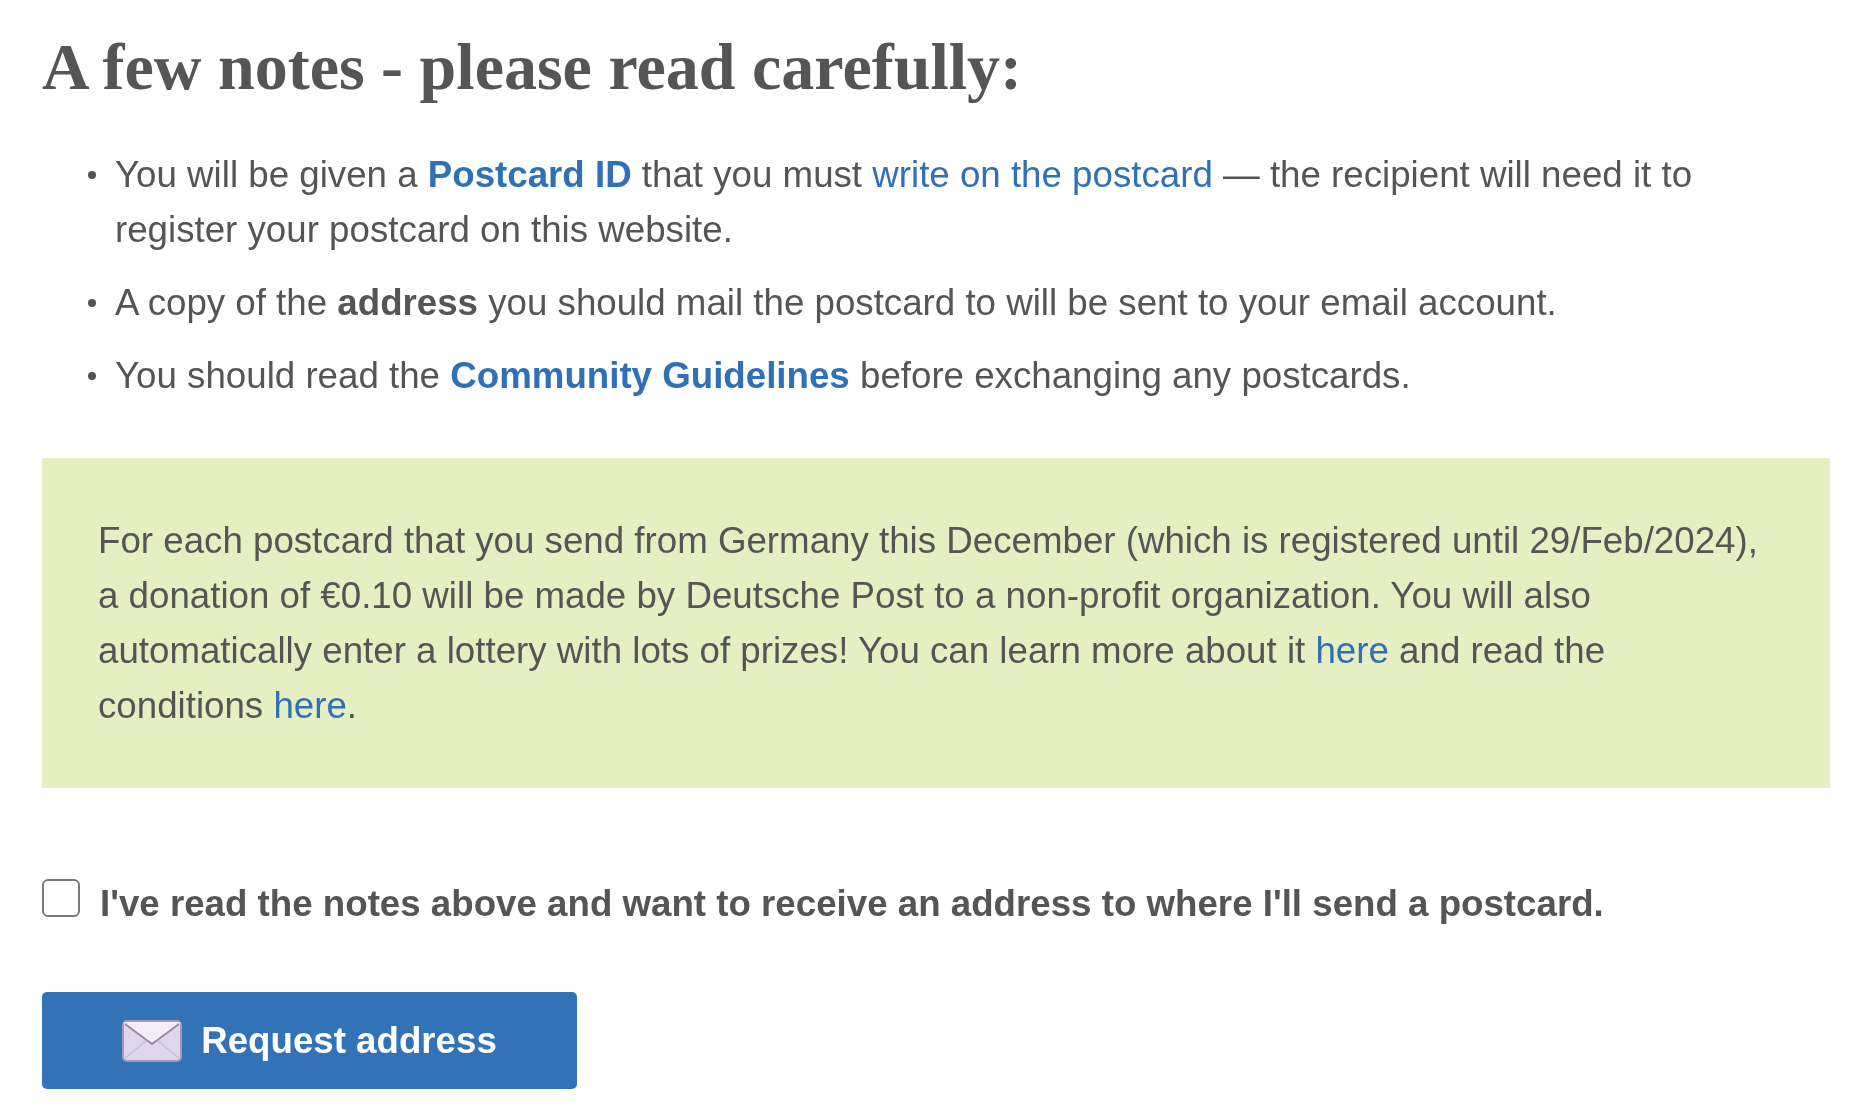  I want to click on request-address-button: Request address, so click(309, 1040).